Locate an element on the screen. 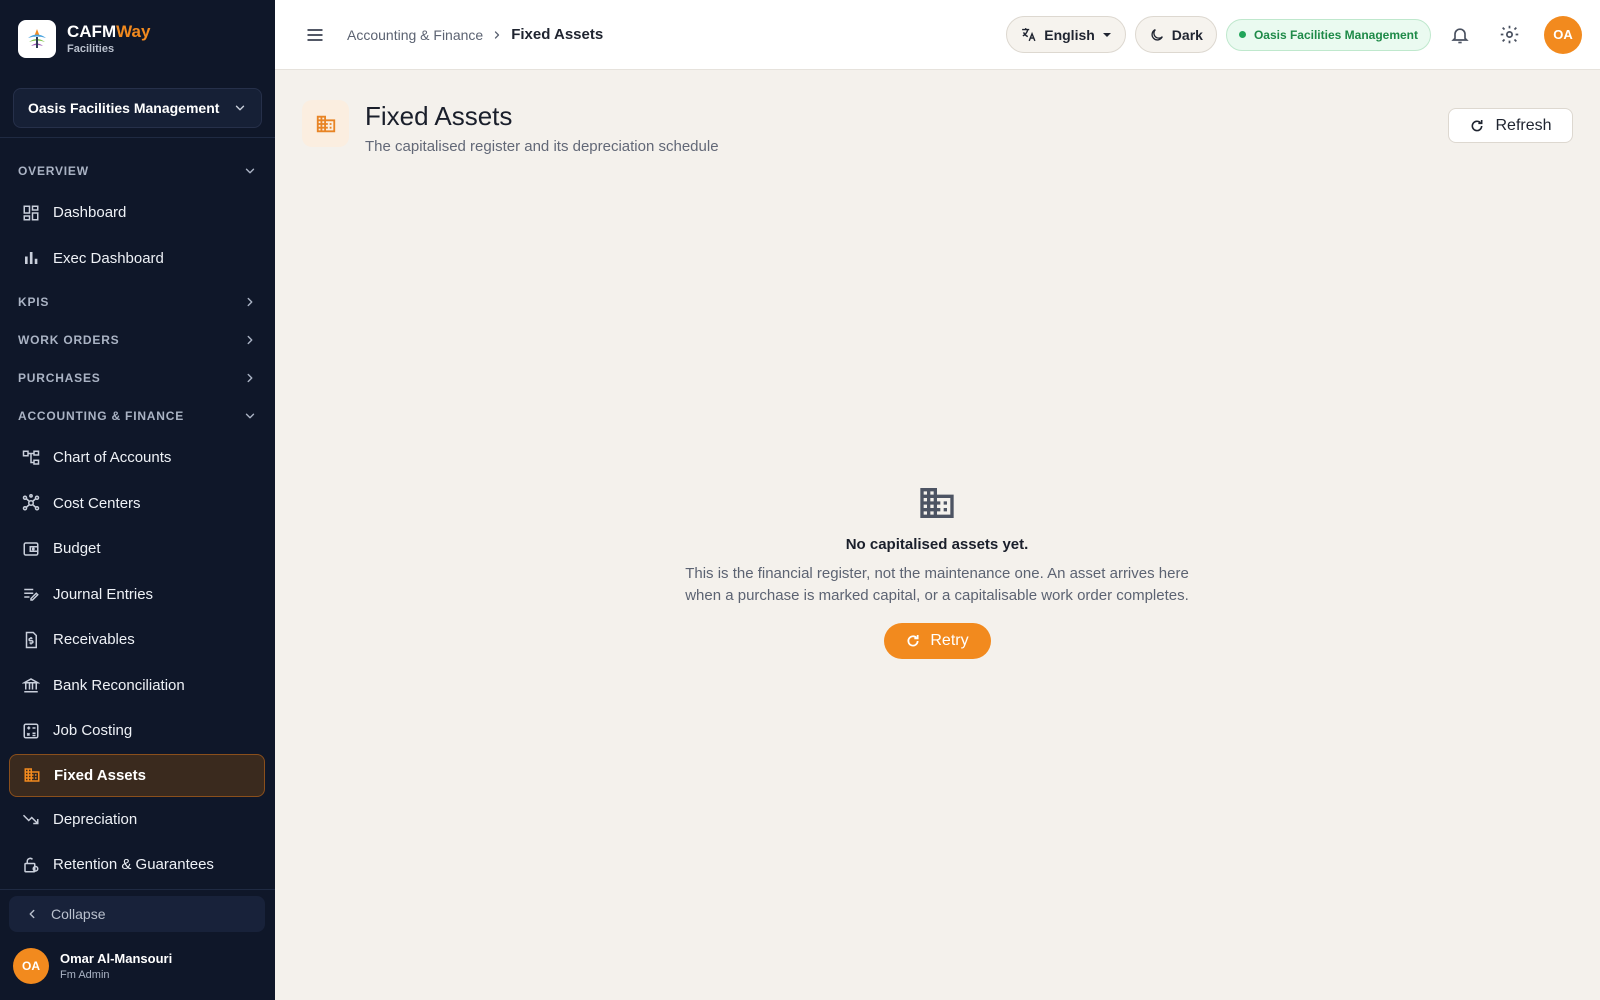 Image resolution: width=1600 pixels, height=1000 pixels. collapse-sidebar-button: Collapse is located at coordinates (137, 914).